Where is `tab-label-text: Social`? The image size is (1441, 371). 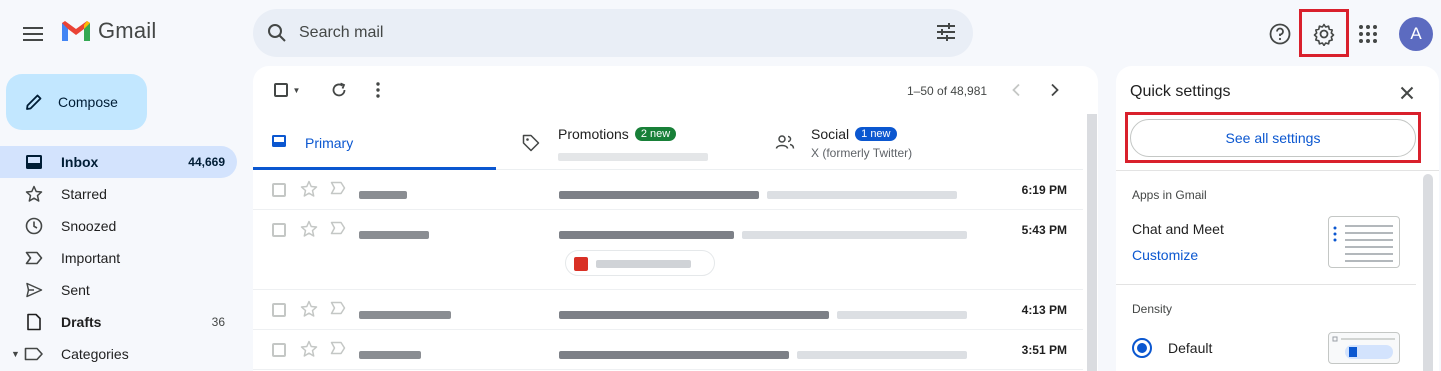
tab-label-text: Social is located at coordinates (830, 134).